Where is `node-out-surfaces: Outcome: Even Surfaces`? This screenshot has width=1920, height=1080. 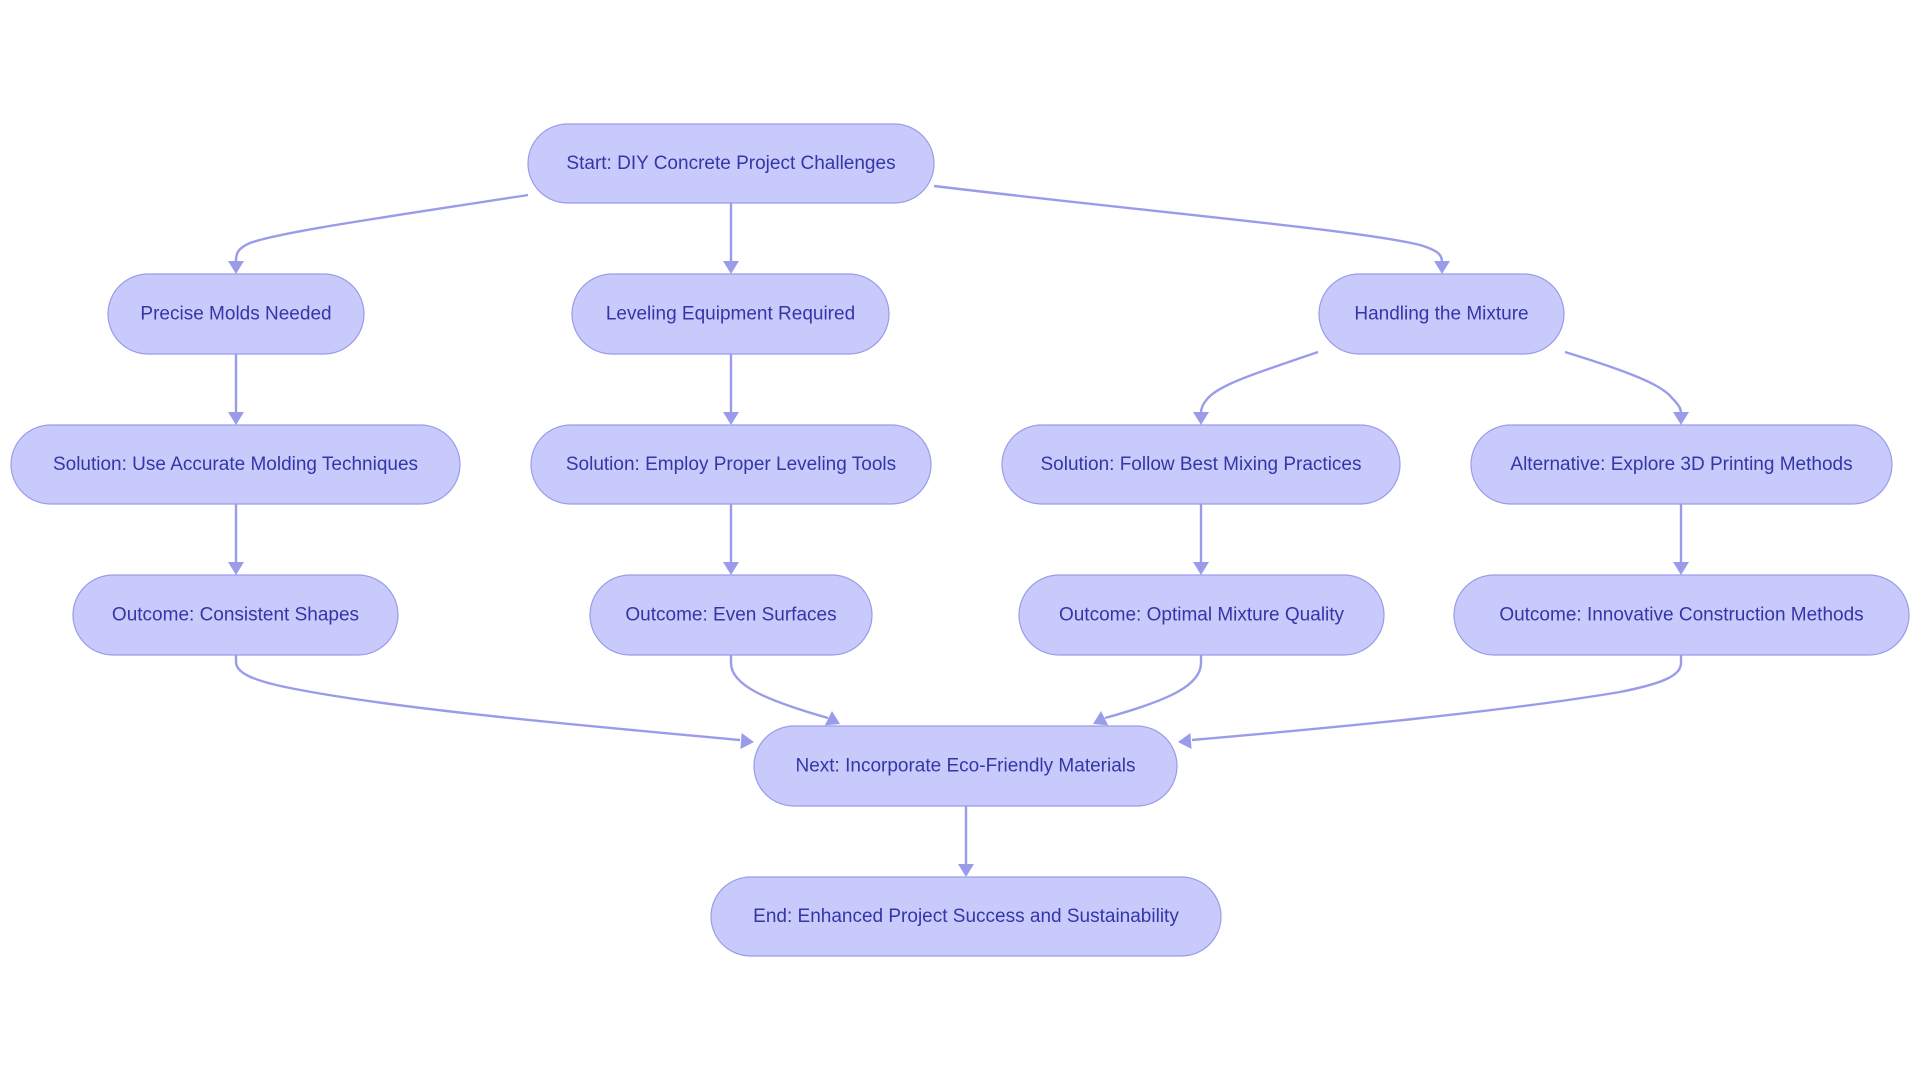 node-out-surfaces: Outcome: Even Surfaces is located at coordinates (731, 615).